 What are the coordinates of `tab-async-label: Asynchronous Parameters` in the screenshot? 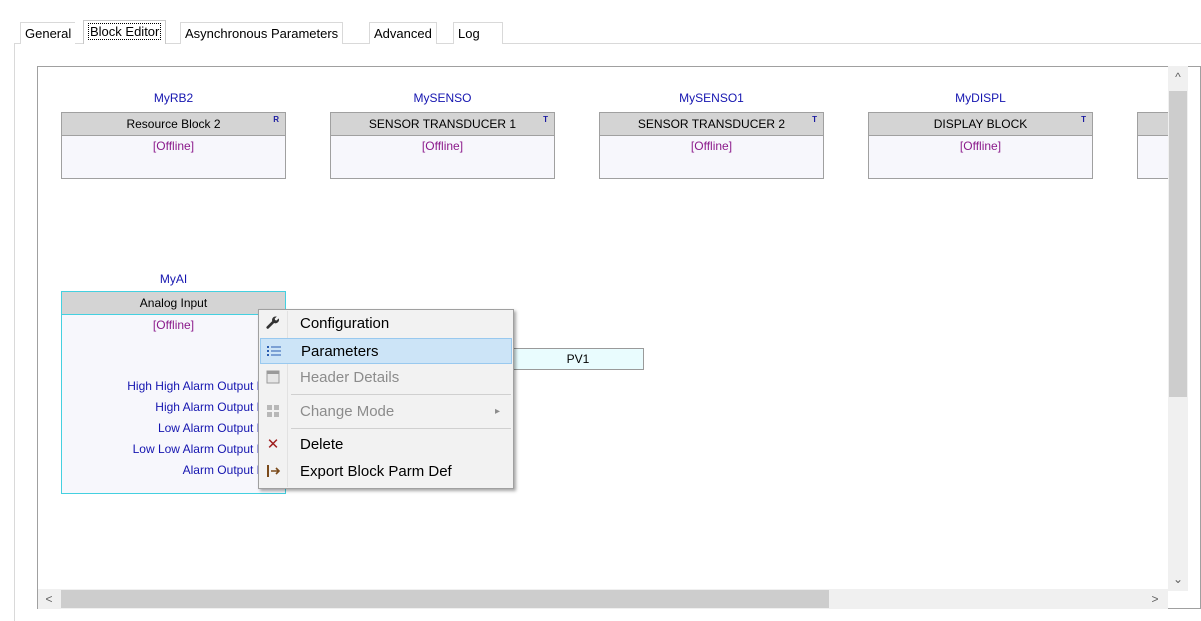 It's located at (262, 33).